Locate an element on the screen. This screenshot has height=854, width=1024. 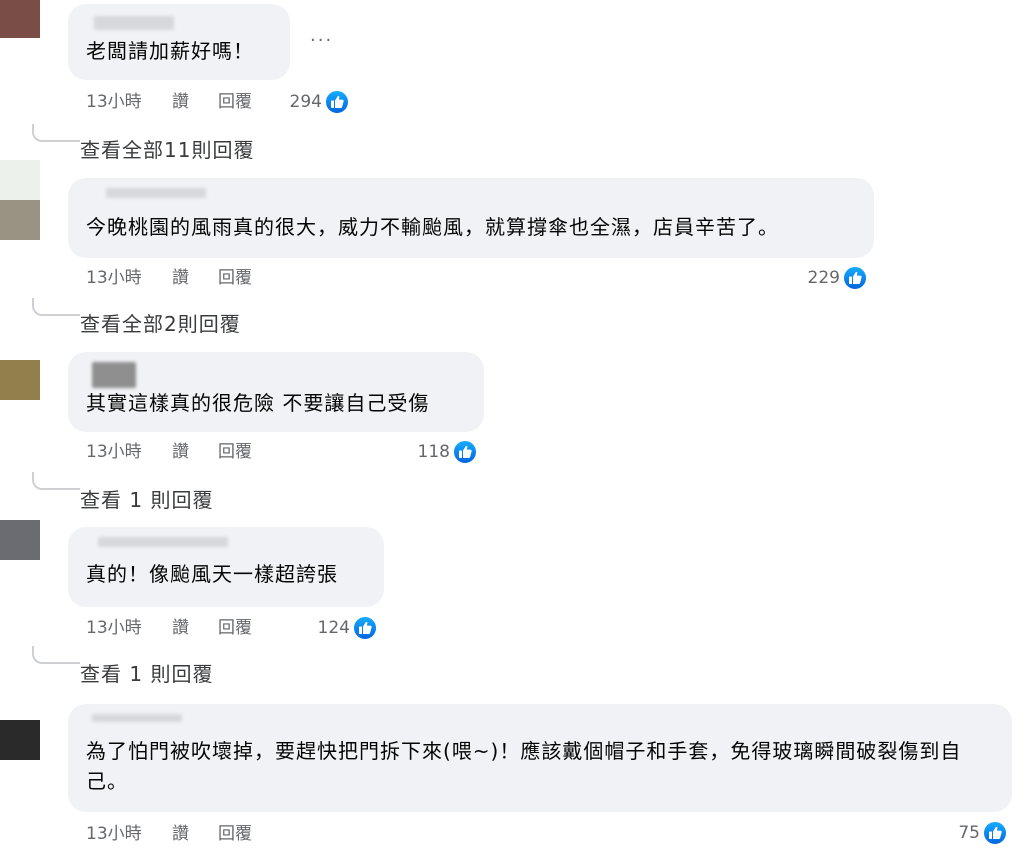
reaction-count: 118 is located at coordinates (438, 452).